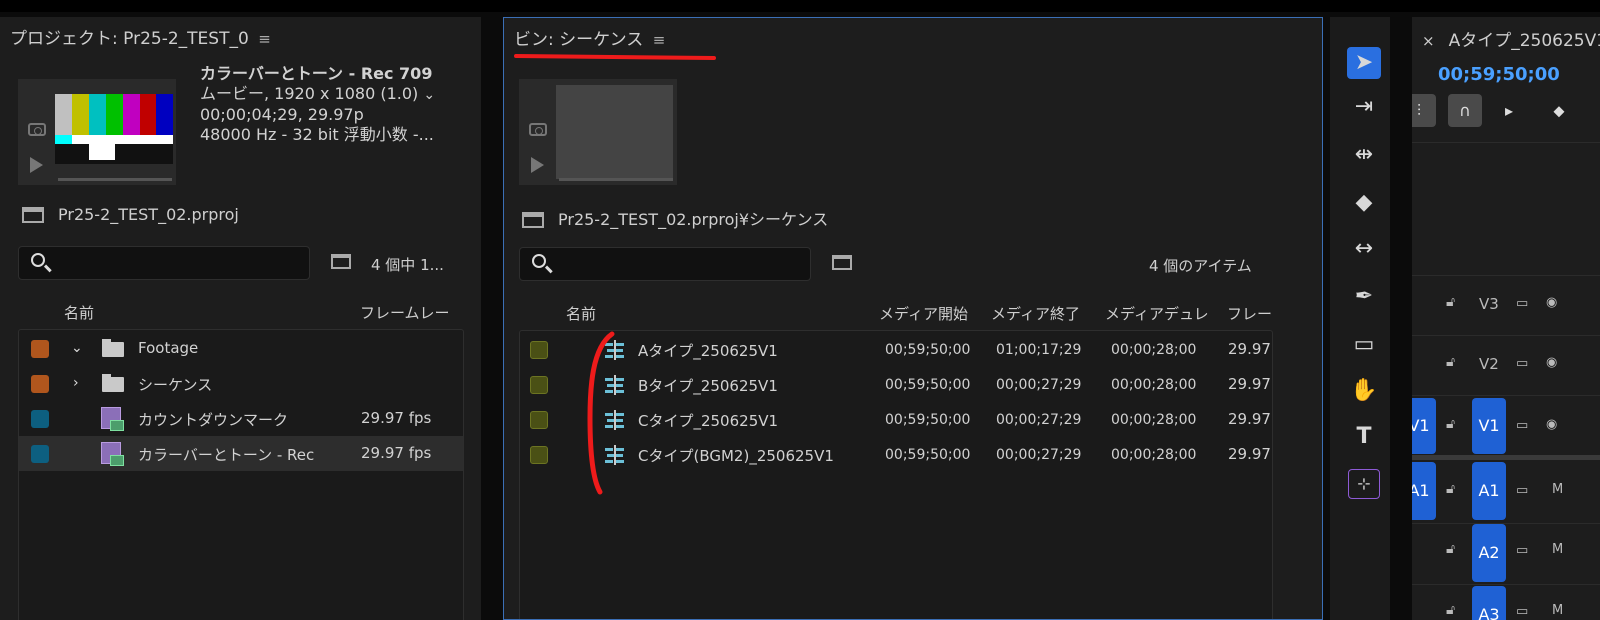  What do you see at coordinates (97, 132) in the screenshot?
I see `preview-thumbnail` at bounding box center [97, 132].